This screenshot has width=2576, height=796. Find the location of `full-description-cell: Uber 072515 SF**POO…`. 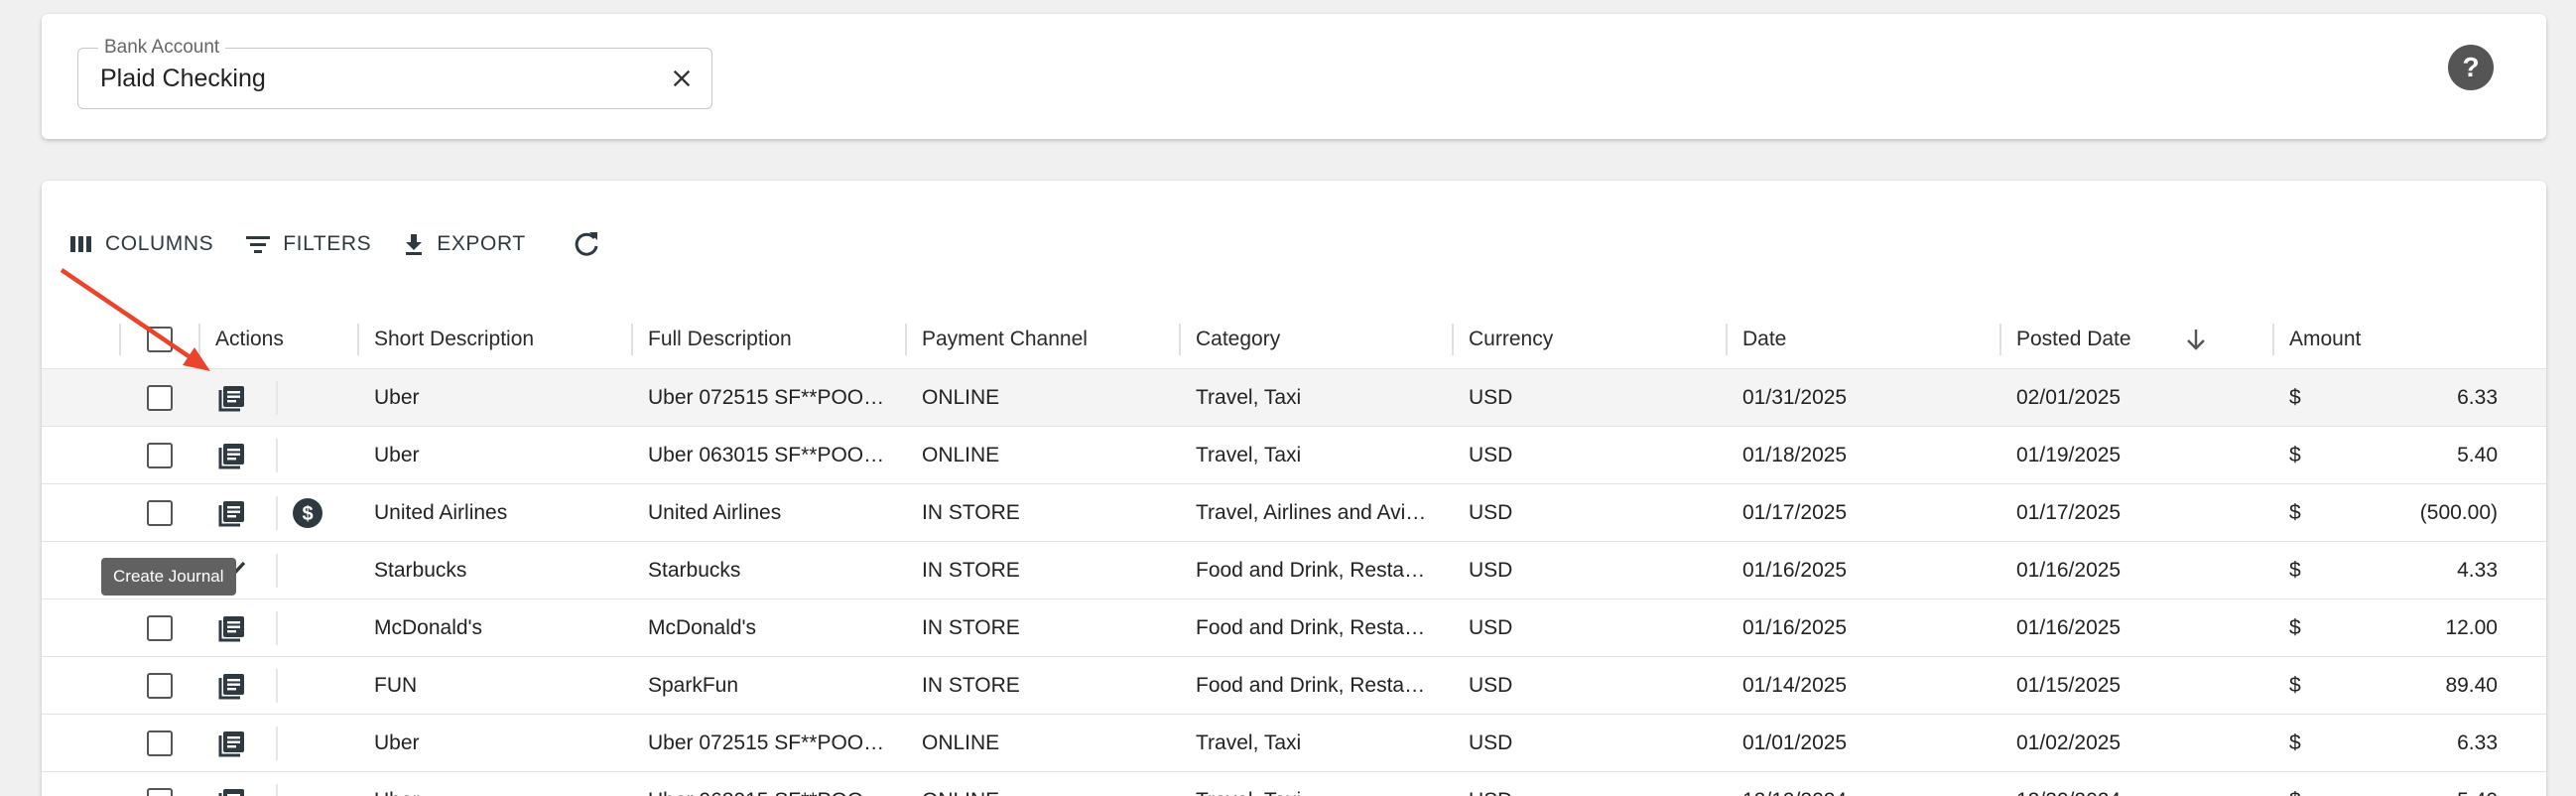

full-description-cell: Uber 072515 SF**POO… is located at coordinates (767, 398).